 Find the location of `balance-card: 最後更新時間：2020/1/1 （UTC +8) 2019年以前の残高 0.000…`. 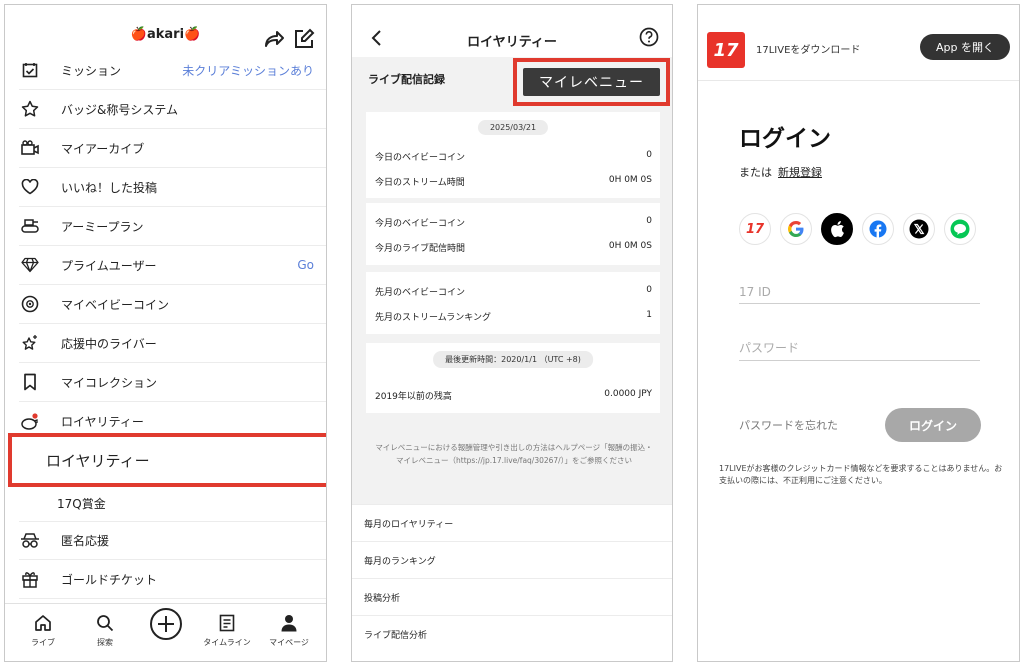

balance-card: 最後更新時間：2020/1/1 （UTC +8) 2019年以前の残高 0.000… is located at coordinates (513, 378).